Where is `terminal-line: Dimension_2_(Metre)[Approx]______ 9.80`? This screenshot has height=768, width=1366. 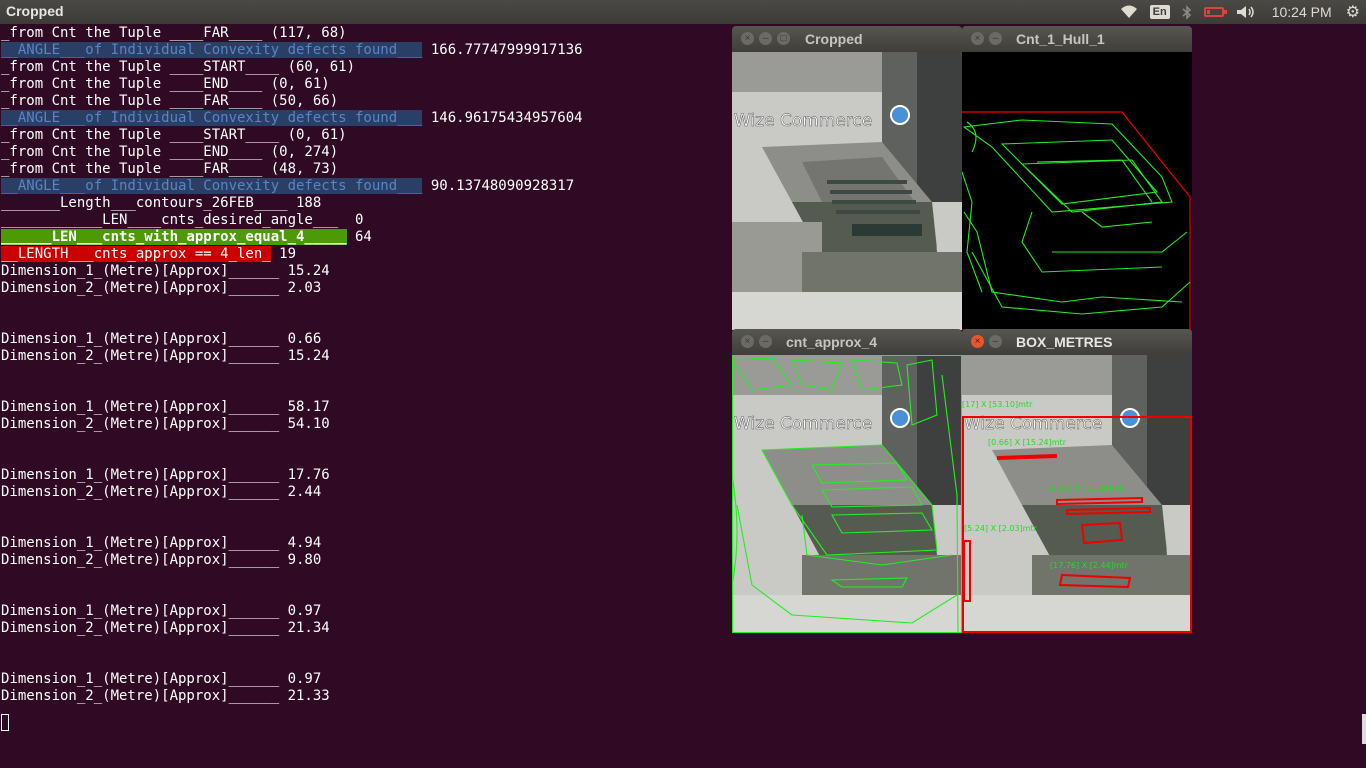
terminal-line: Dimension_2_(Metre)[Approx]______ 9.80 is located at coordinates (161, 560).